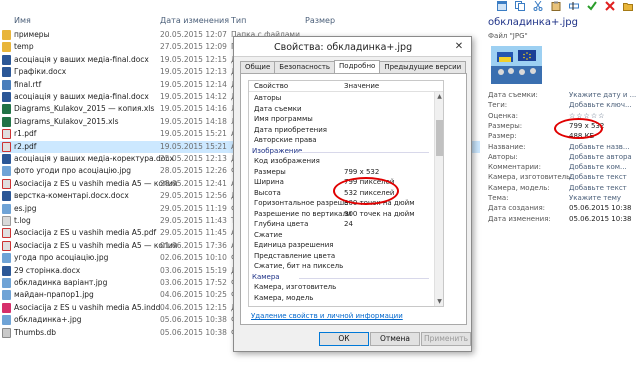 This screenshot has width=640, height=370. Describe the element at coordinates (342, 266) in the screenshot. I see `property-row: Сжатие, бит на пиксель` at that location.